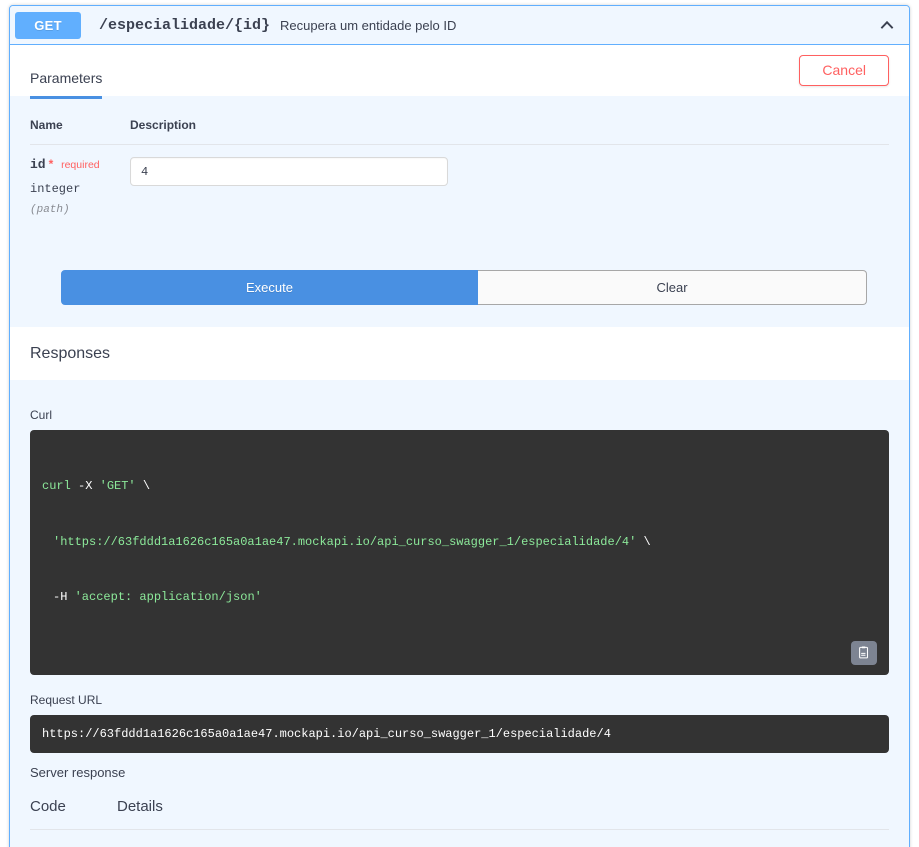 The image size is (919, 847). I want to click on operation-path: /especialidade/{id}, so click(185, 25).